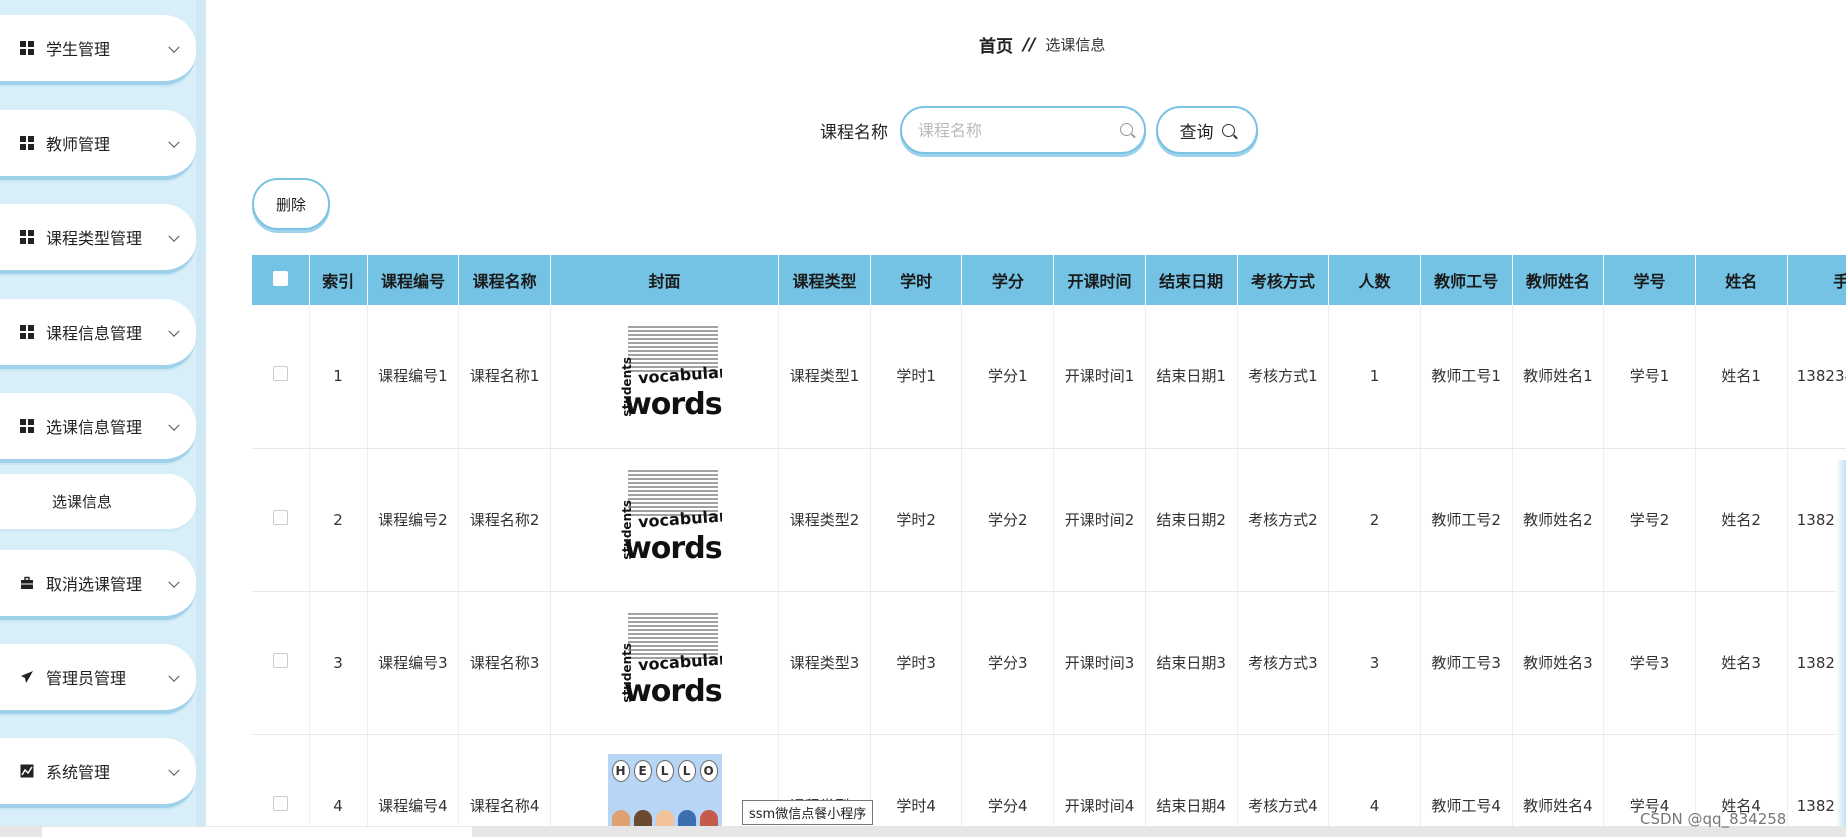 The height and width of the screenshot is (837, 1846). I want to click on column-header: 人数, so click(1374, 280).